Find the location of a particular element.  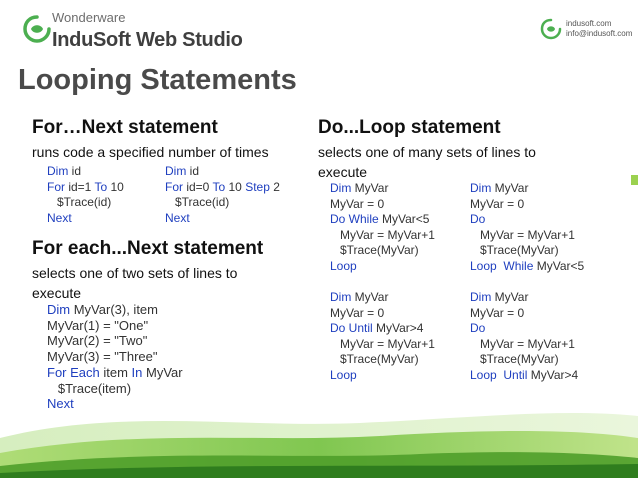

code-line: Do While MyVar<5 is located at coordinates (382, 220).